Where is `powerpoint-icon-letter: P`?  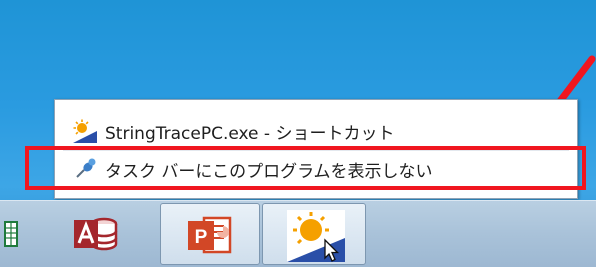
powerpoint-icon-letter: P is located at coordinates (201, 237).